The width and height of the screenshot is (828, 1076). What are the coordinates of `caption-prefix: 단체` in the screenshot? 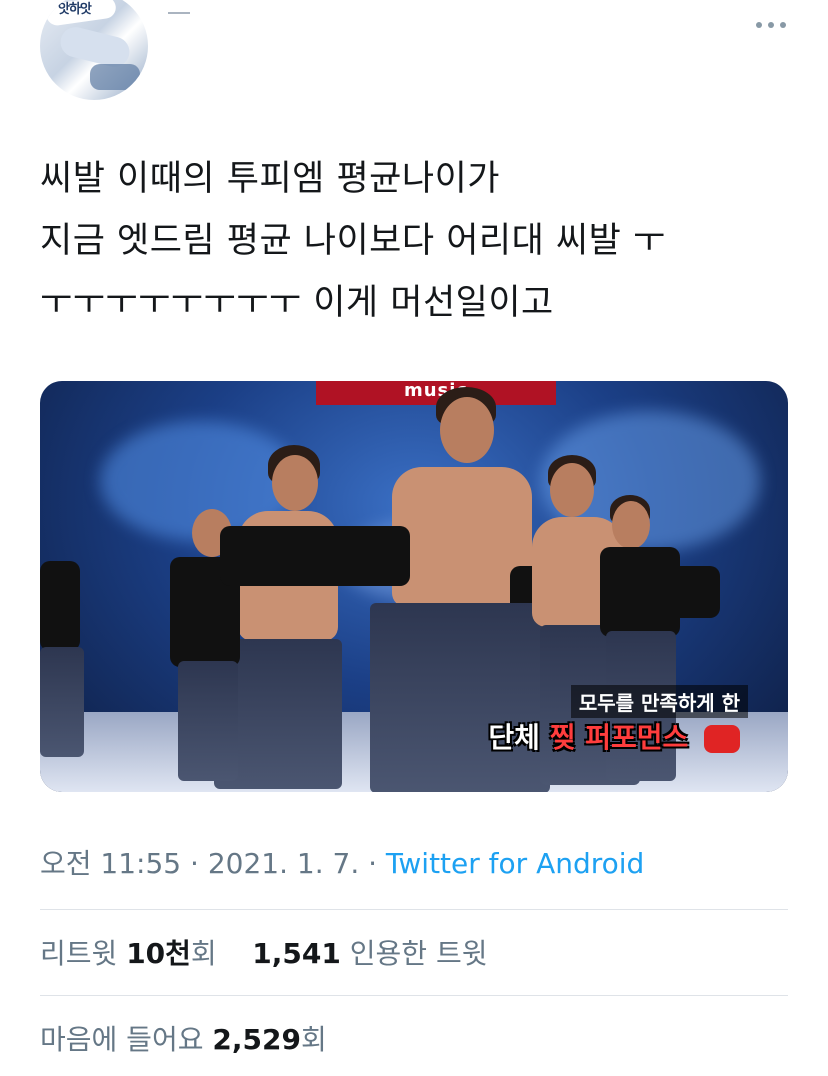 It's located at (514, 737).